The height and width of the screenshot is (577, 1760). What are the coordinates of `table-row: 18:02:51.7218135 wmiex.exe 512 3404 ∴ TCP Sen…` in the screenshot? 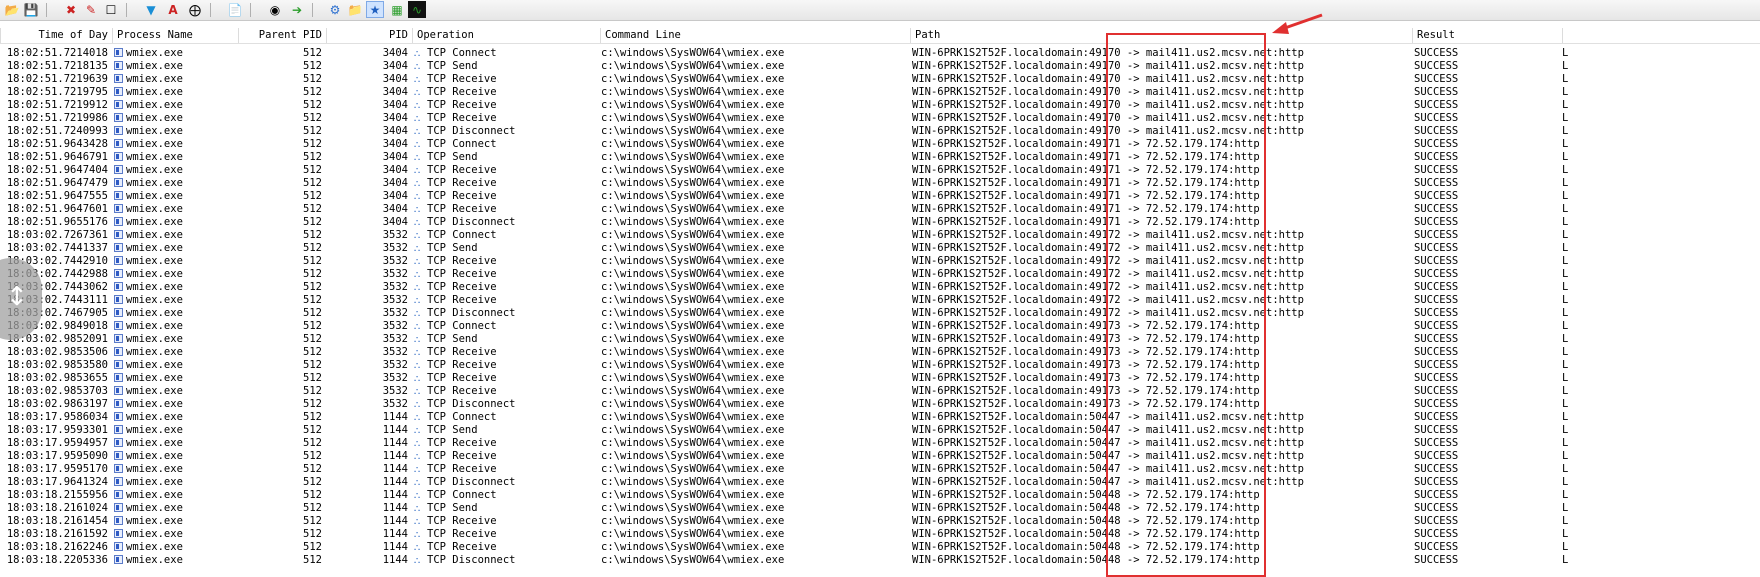 It's located at (880, 66).